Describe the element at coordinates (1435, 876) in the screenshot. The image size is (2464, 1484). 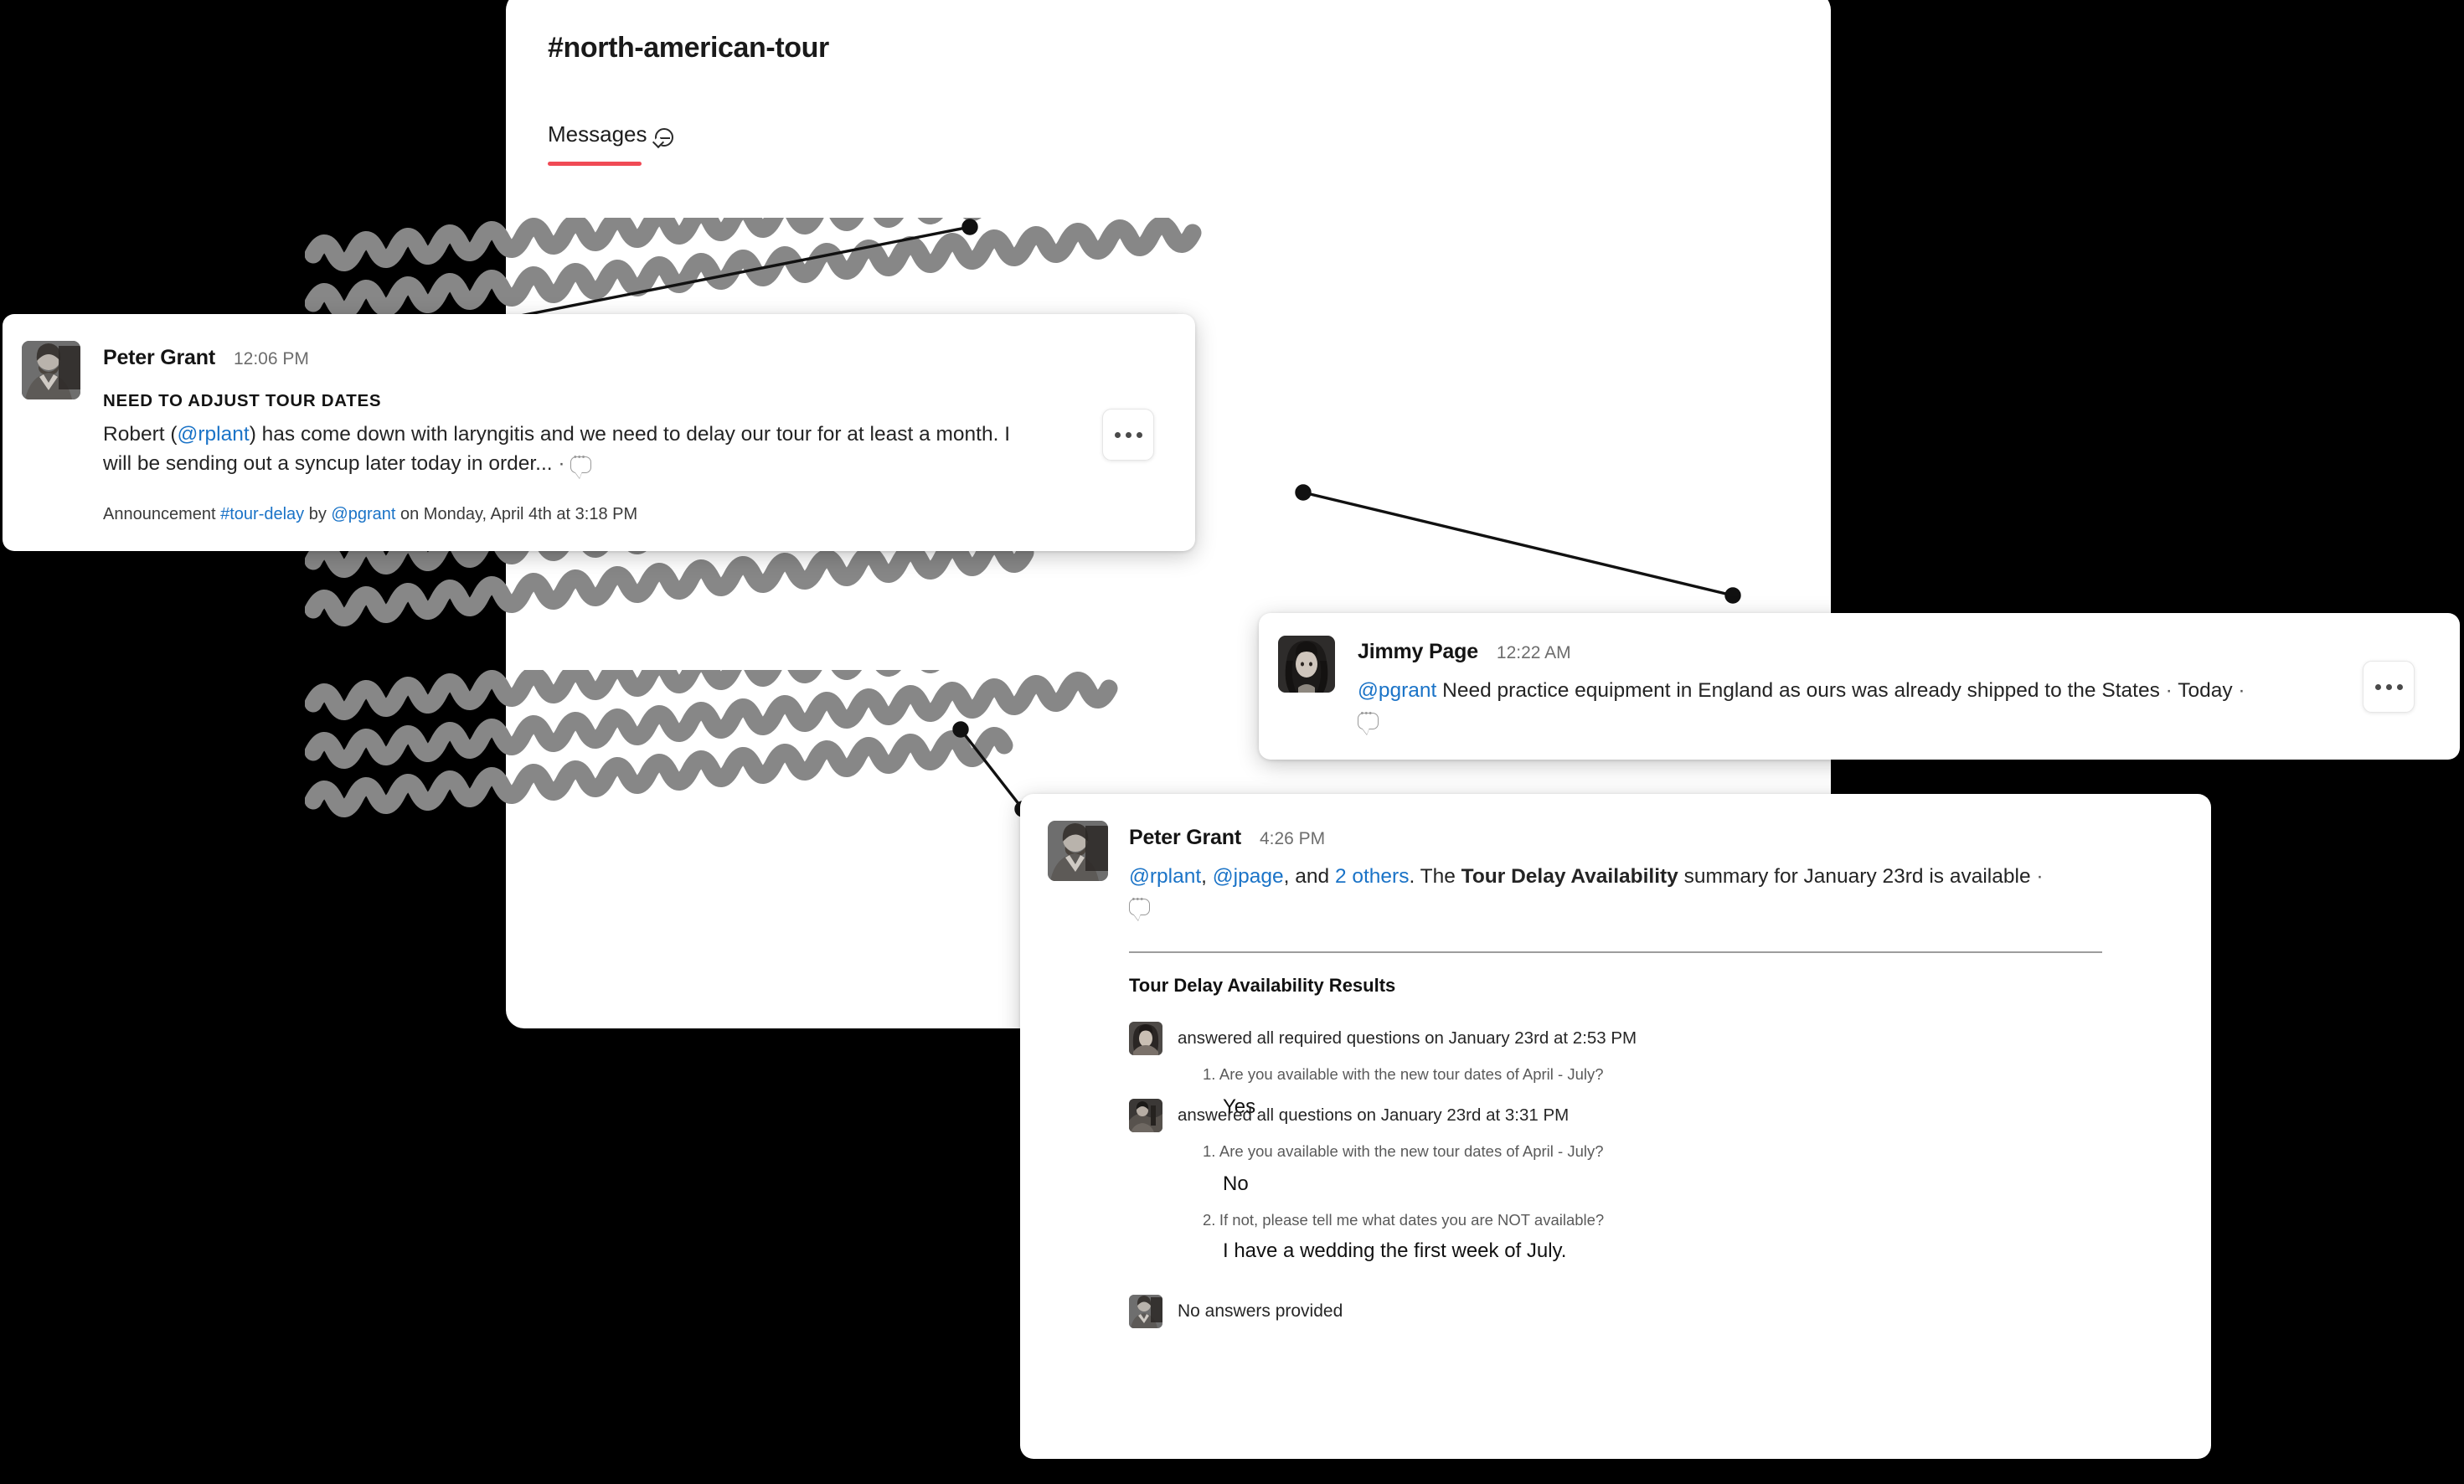
I see `text-mid: . The` at that location.